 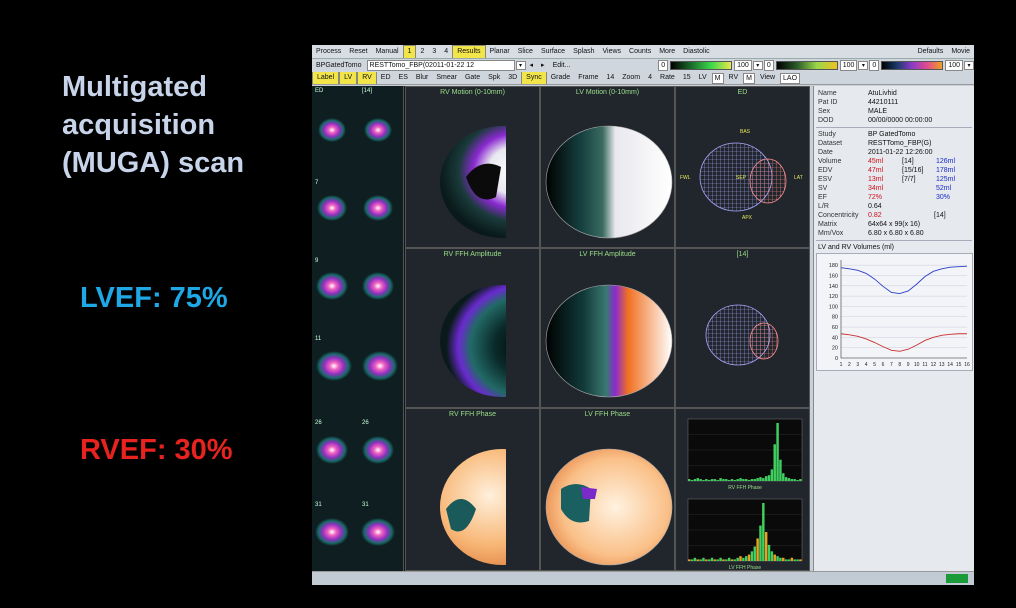 I want to click on slice-thumbnails, so click(x=358, y=328).